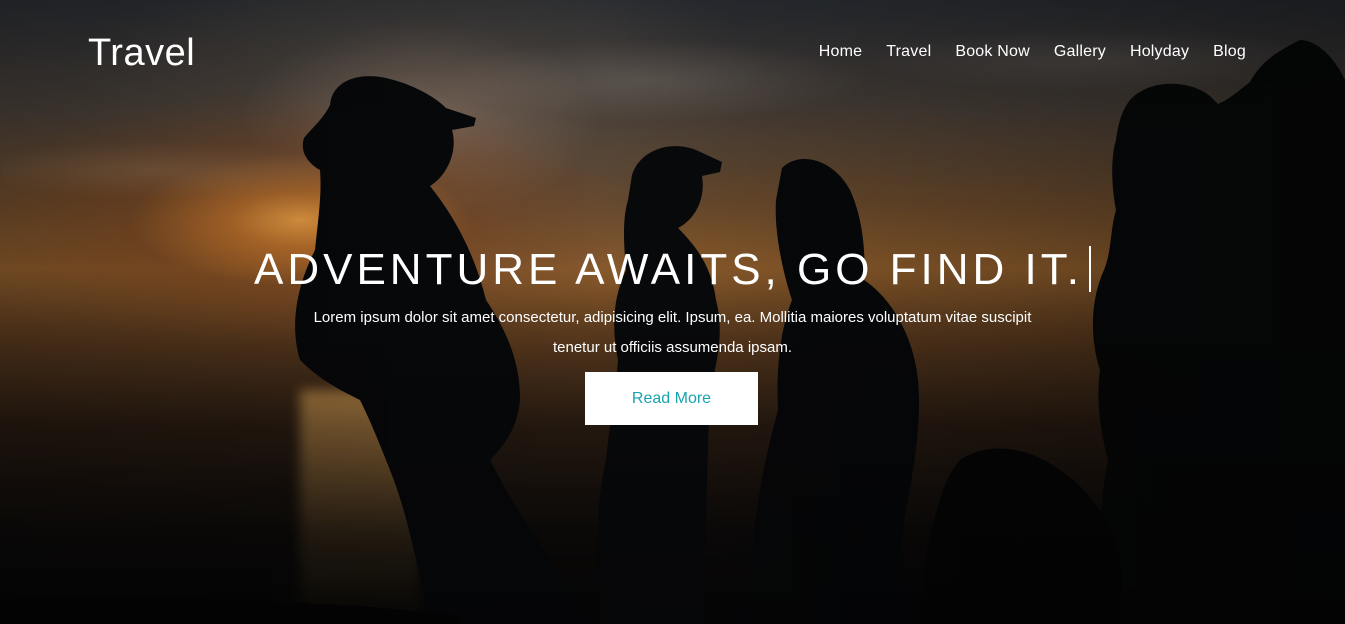 The width and height of the screenshot is (1345, 624). I want to click on nav-holyday: Holyday, so click(1159, 52).